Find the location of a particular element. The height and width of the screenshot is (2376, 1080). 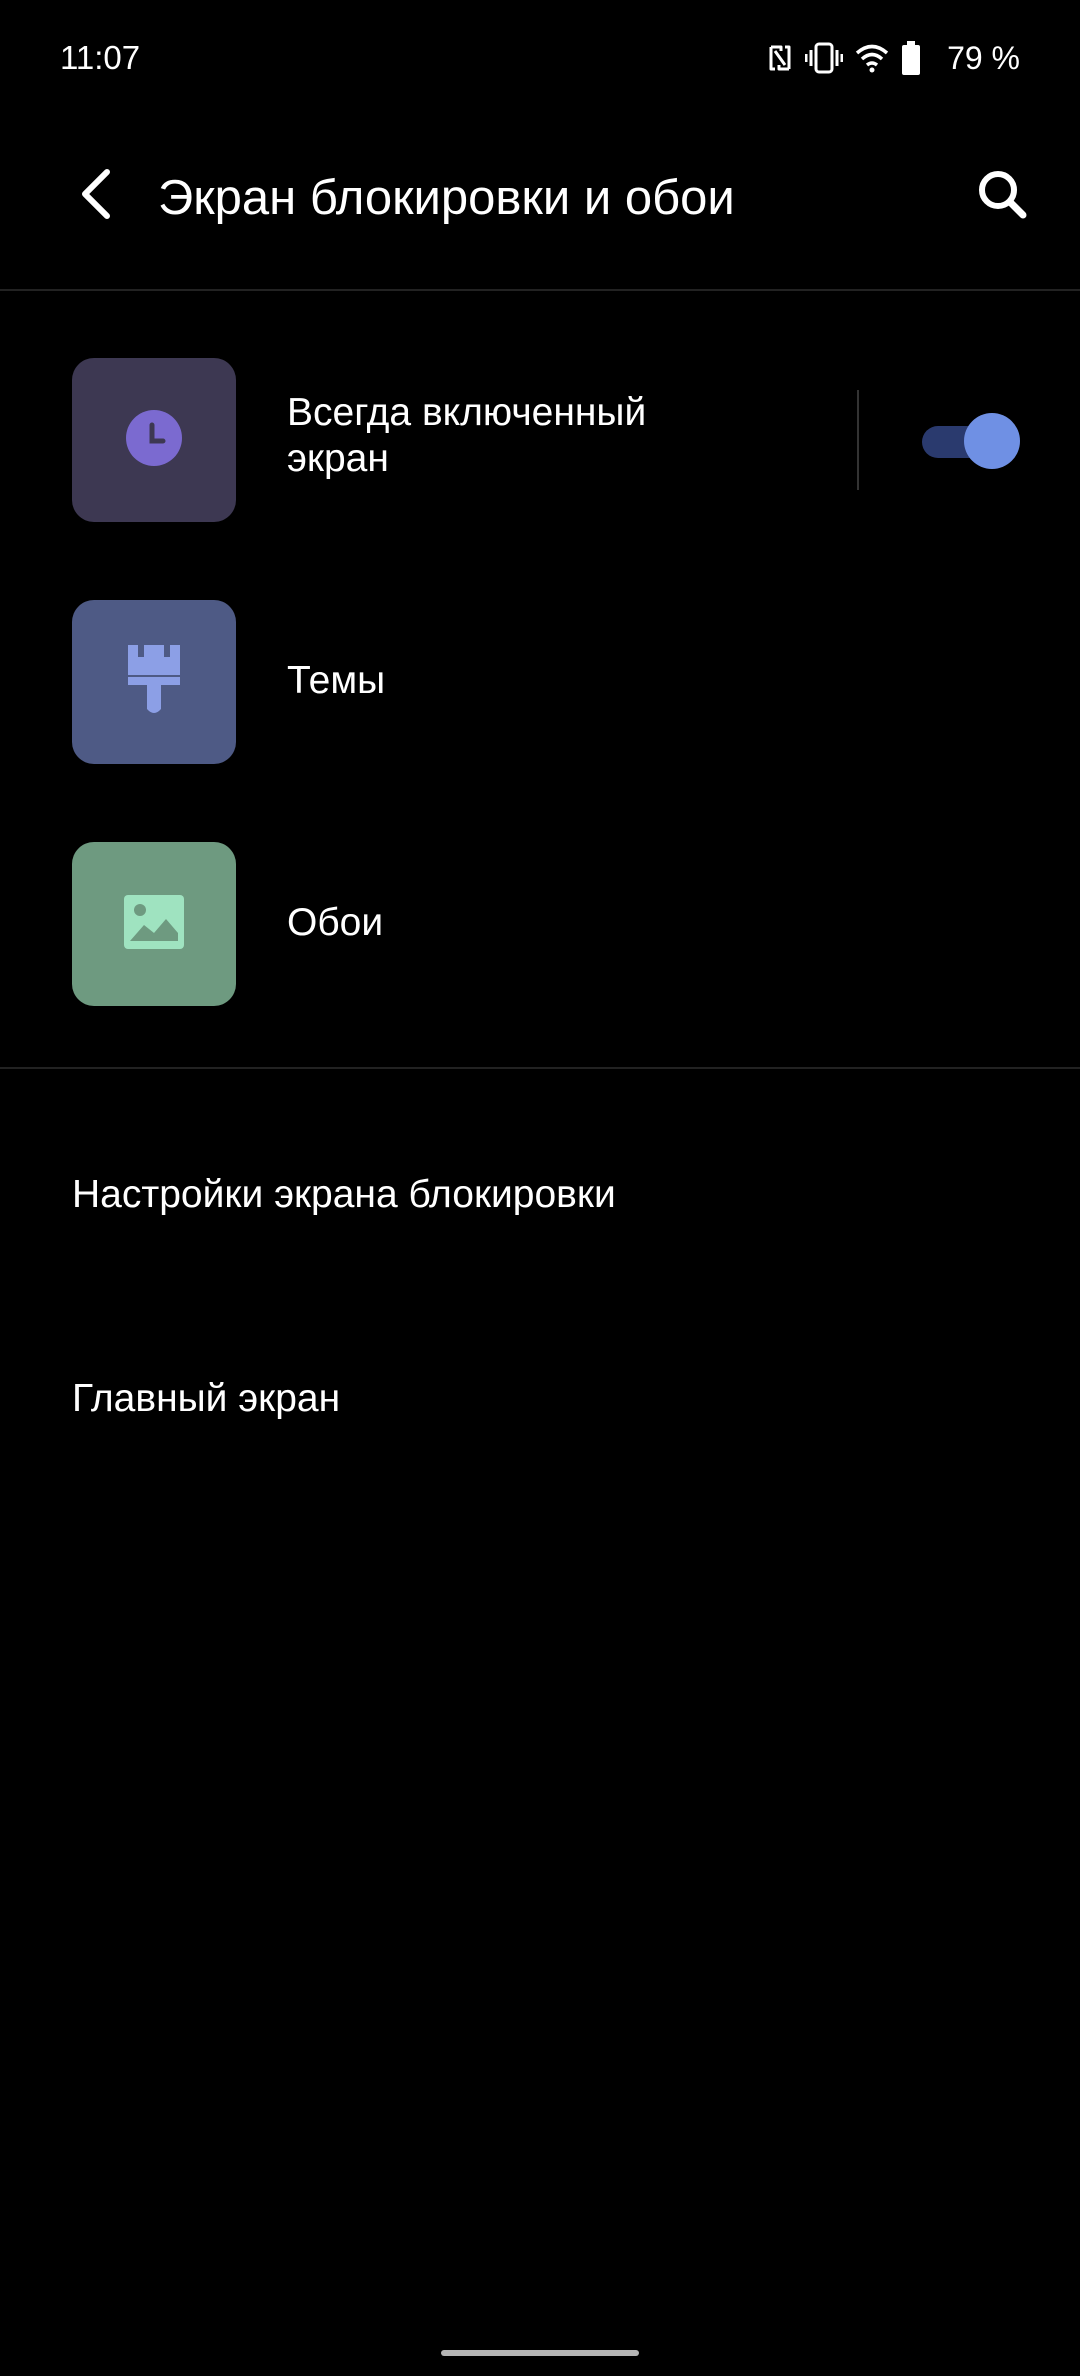

paintbrush-icon is located at coordinates (154, 682).